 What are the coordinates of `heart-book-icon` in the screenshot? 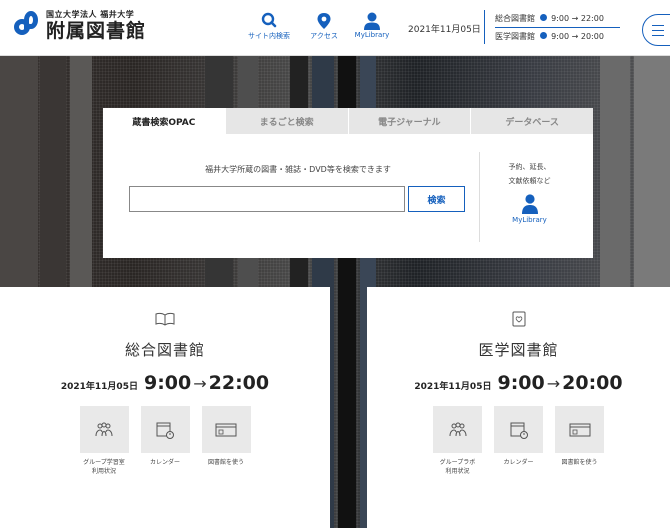 It's located at (518, 319).